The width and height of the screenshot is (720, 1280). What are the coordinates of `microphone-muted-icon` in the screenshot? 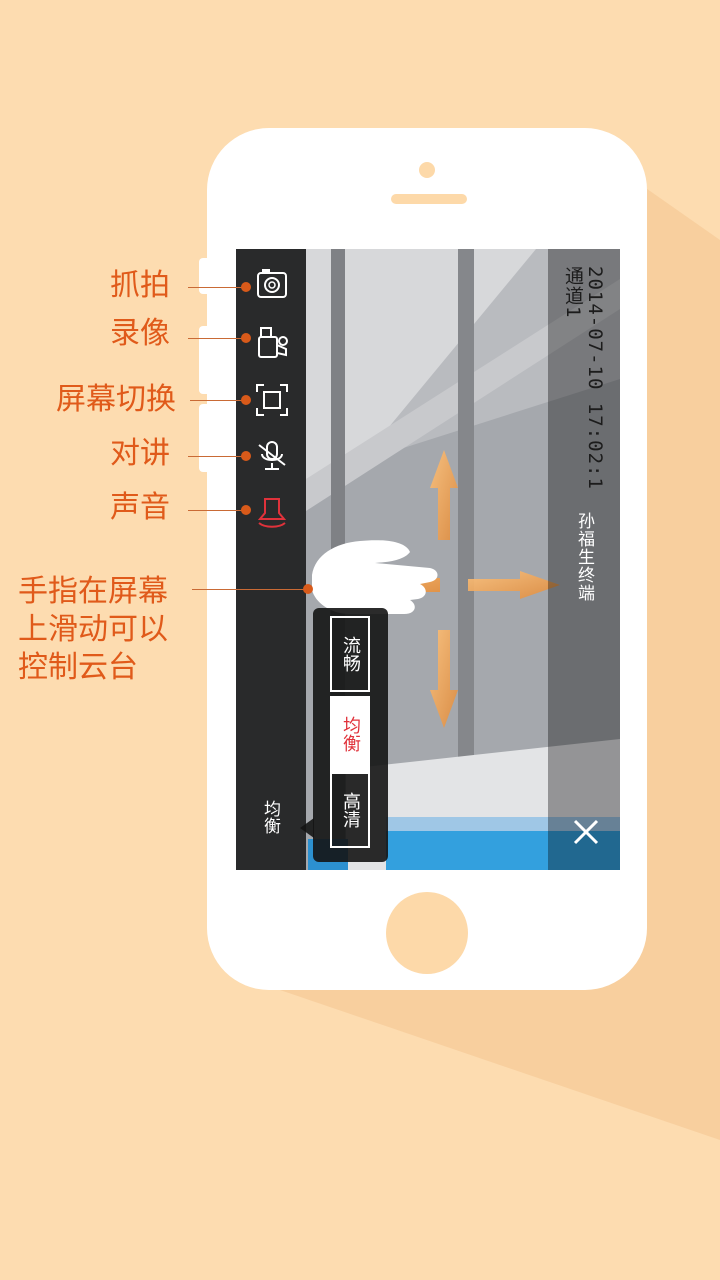 It's located at (272, 455).